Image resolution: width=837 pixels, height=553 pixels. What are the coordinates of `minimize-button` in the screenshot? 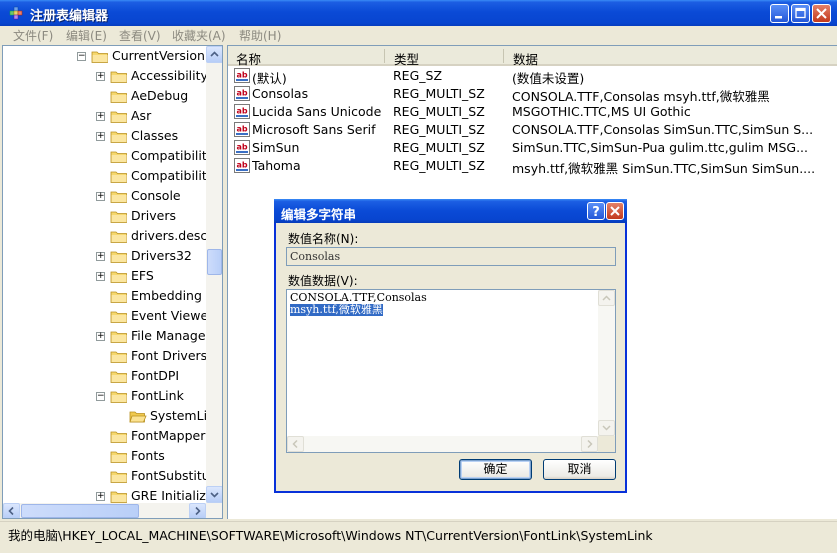 It's located at (779, 13).